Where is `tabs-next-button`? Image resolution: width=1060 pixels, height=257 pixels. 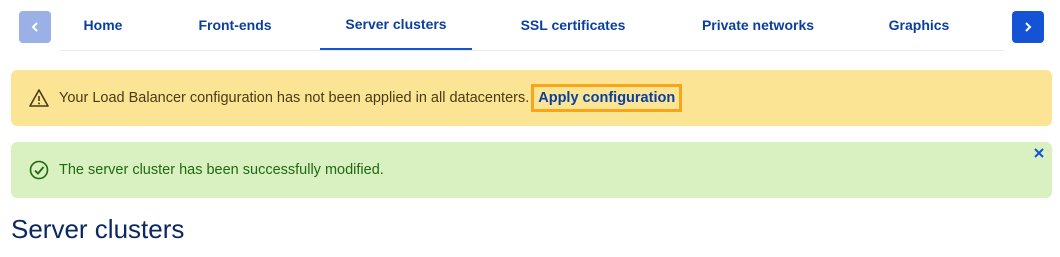 tabs-next-button is located at coordinates (1028, 27).